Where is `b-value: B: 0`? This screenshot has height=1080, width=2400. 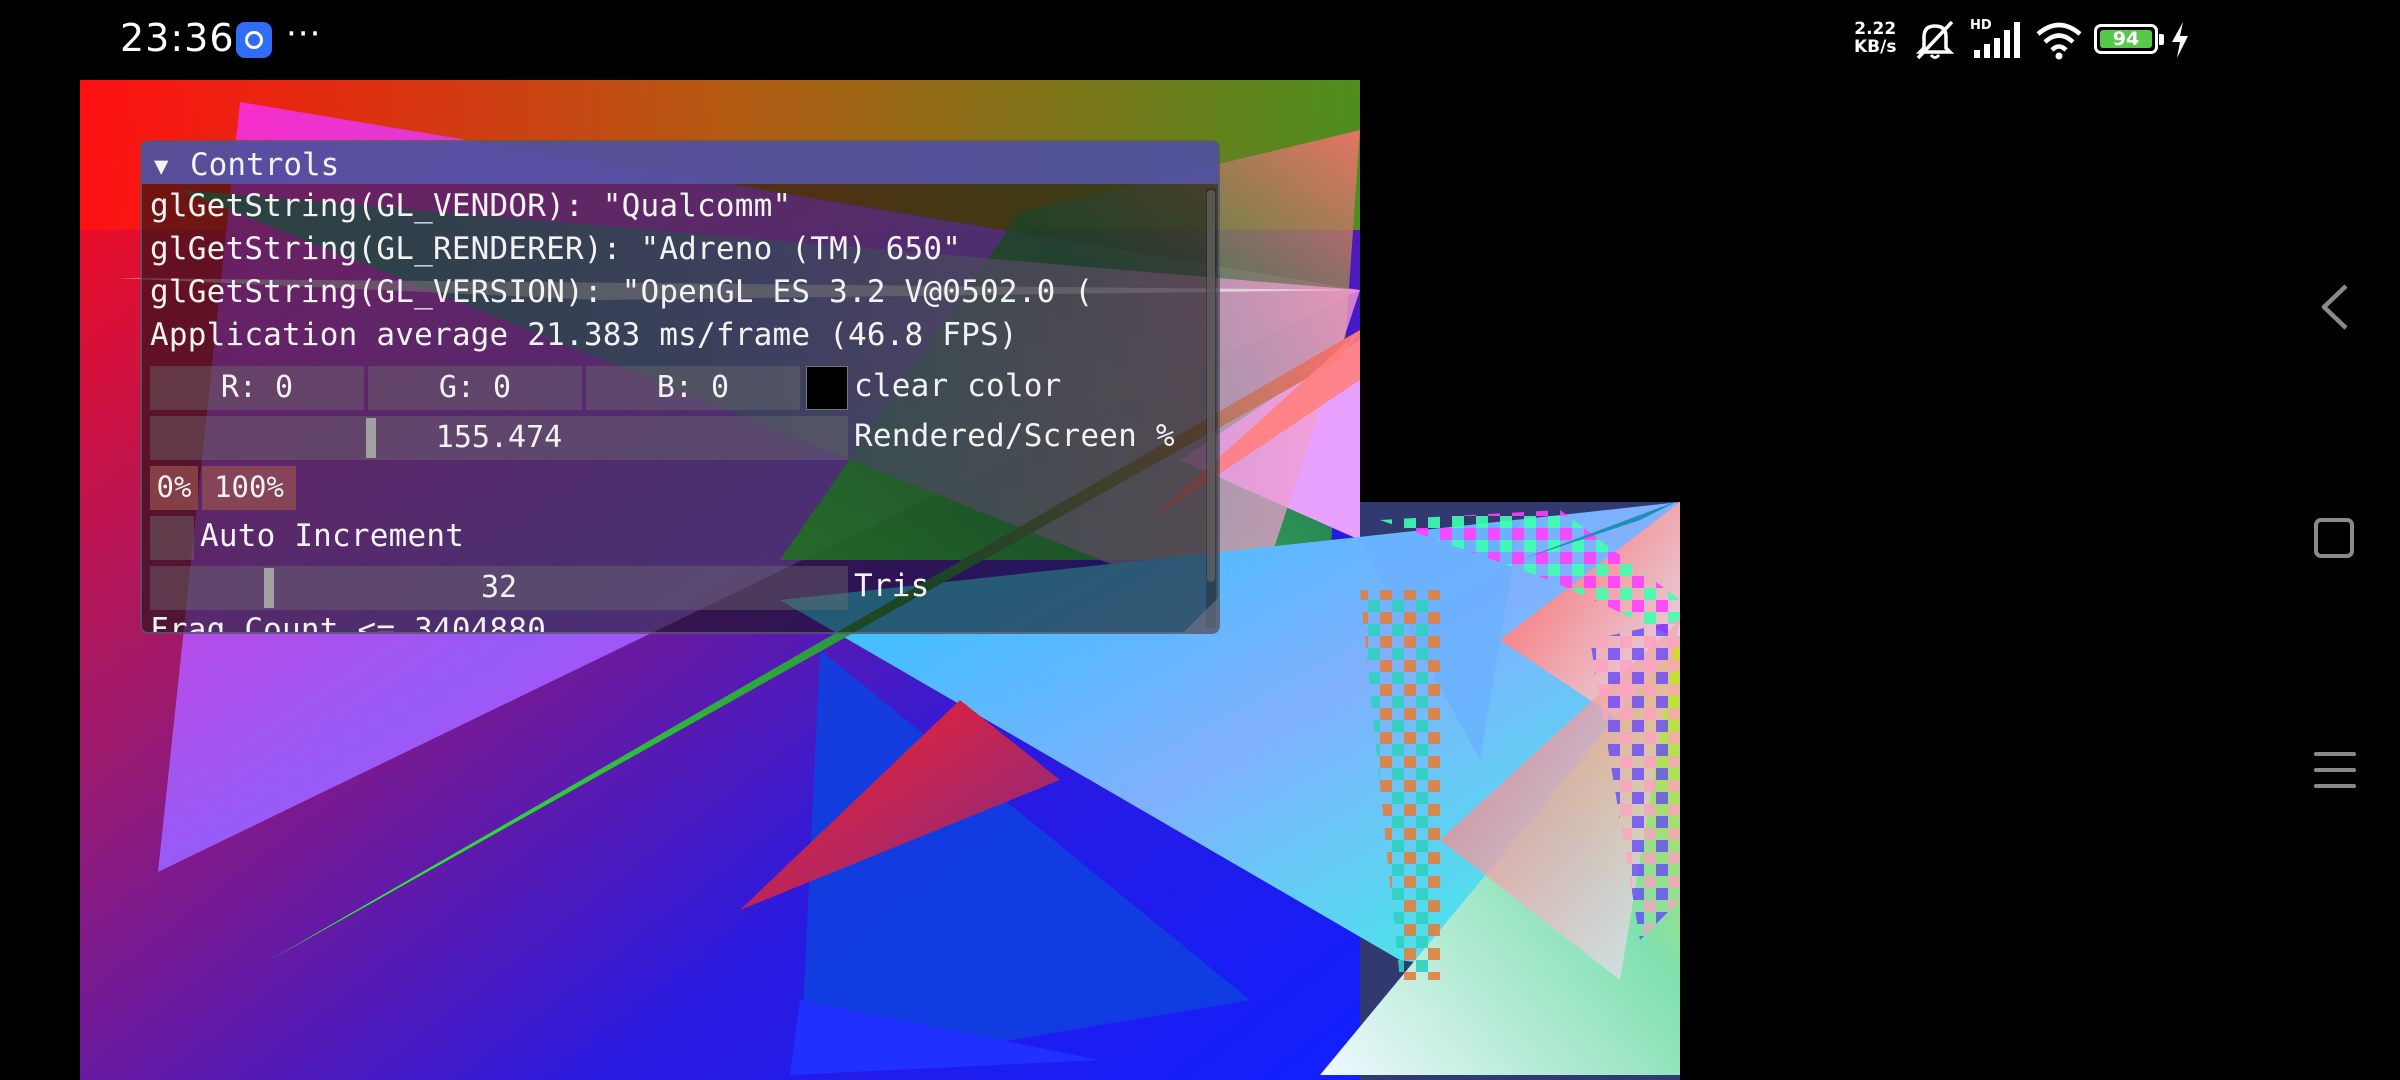
b-value: B: 0 is located at coordinates (693, 387).